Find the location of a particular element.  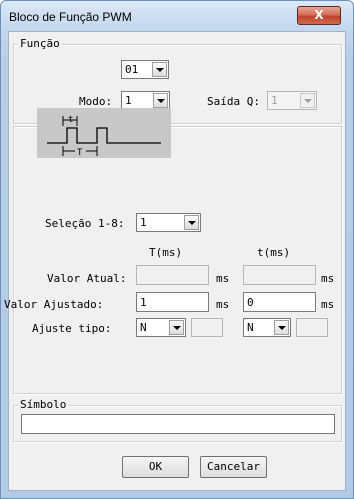

valor-atual-t-field is located at coordinates (279, 275).